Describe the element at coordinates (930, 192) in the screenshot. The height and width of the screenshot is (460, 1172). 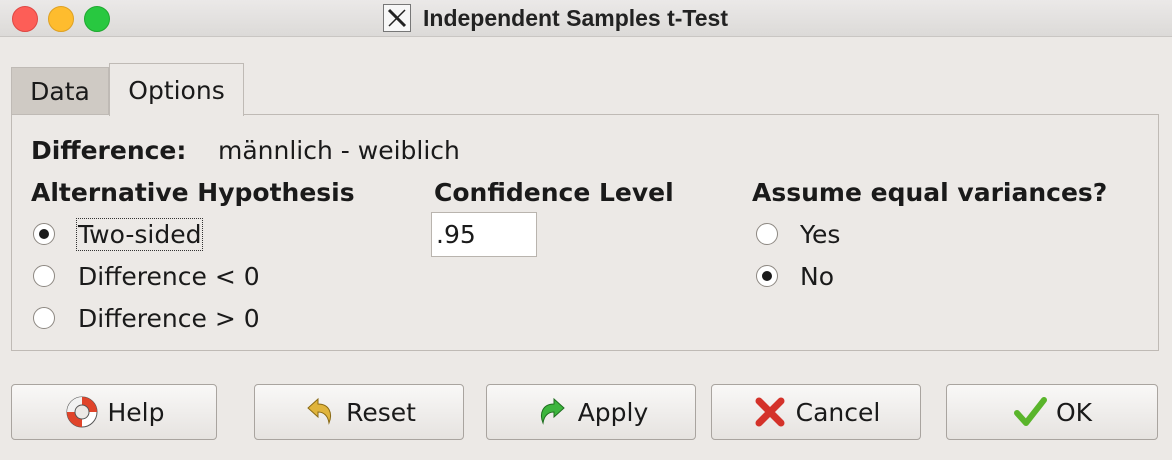
I see `equal-variances-heading: Assume equal variances?` at that location.